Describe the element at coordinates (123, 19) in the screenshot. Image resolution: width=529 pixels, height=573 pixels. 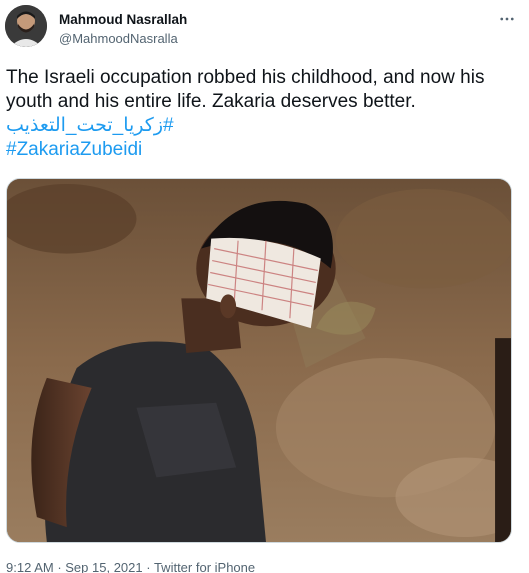
I see `author-display-name: Mahmoud Nasrallah` at that location.